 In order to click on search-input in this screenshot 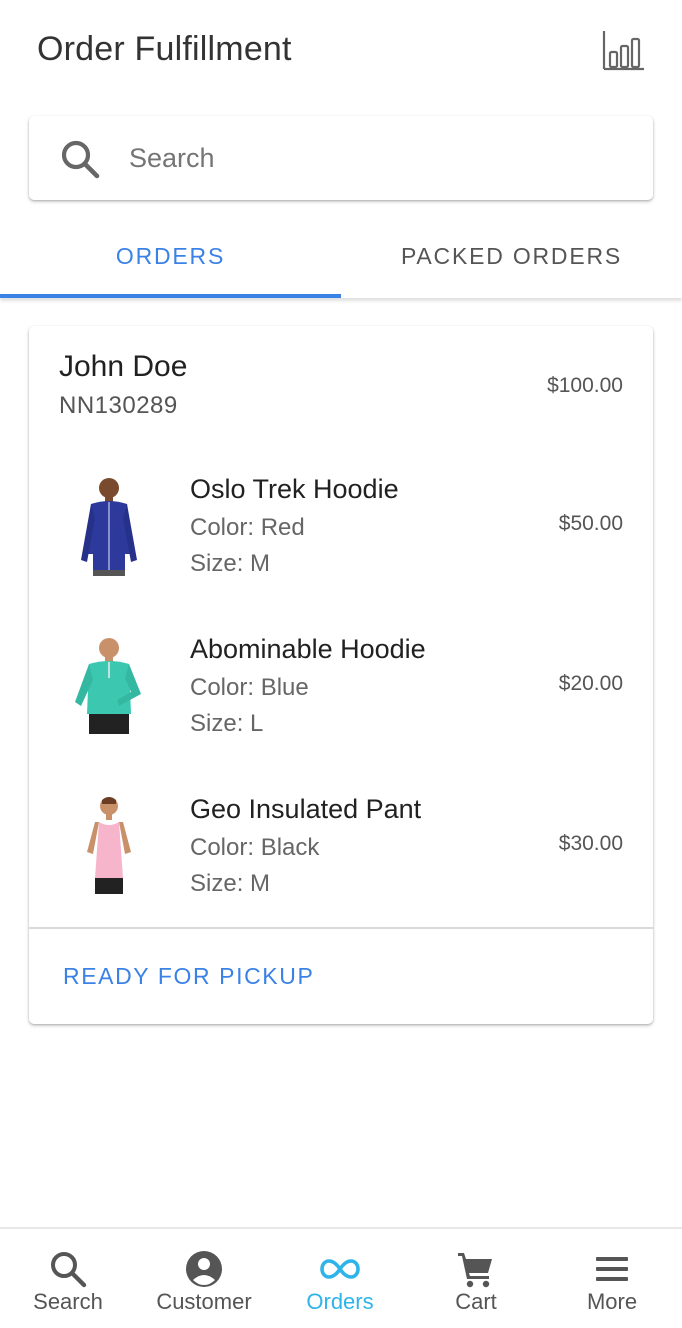, I will do `click(379, 158)`.